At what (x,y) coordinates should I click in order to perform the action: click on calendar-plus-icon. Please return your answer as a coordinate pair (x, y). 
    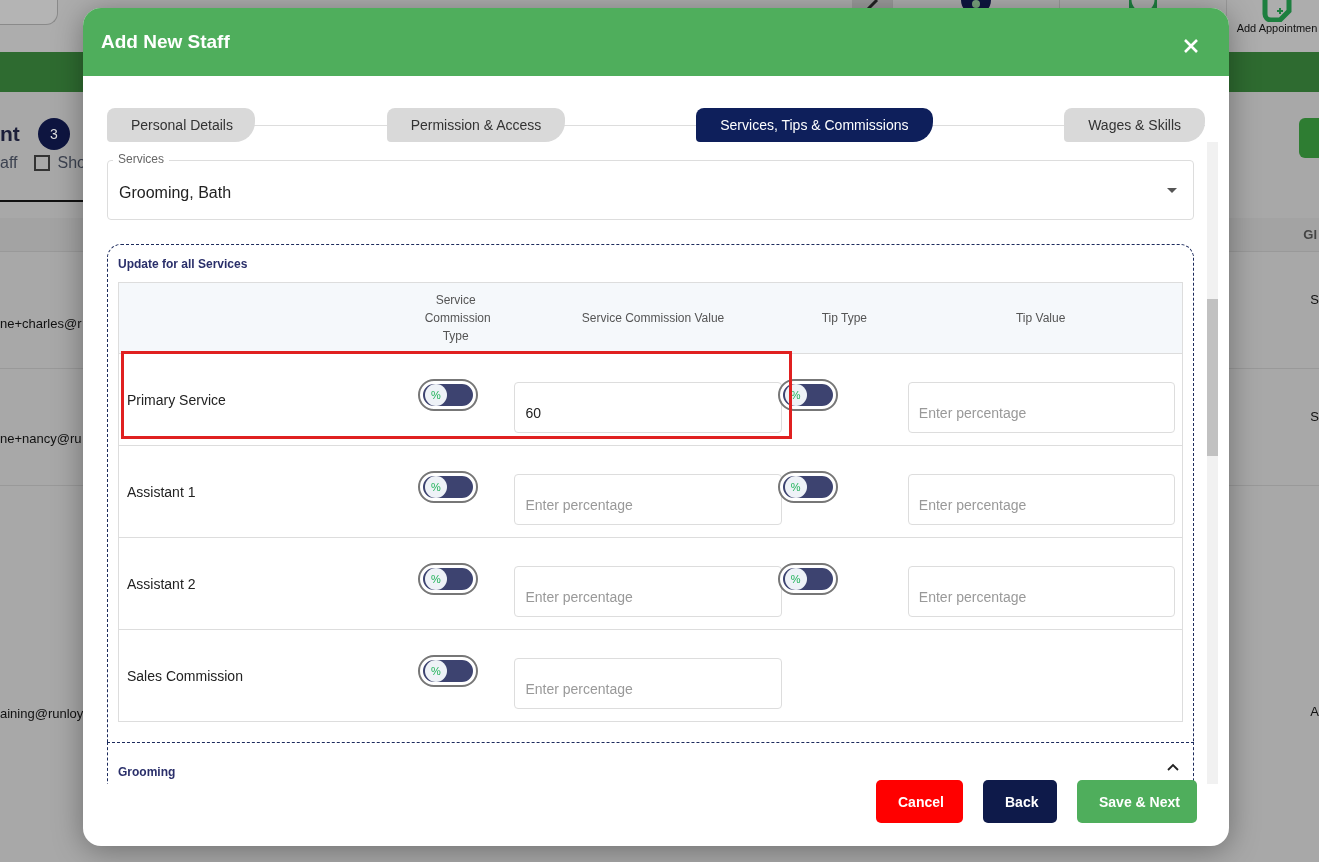
    Looking at the image, I should click on (1277, 11).